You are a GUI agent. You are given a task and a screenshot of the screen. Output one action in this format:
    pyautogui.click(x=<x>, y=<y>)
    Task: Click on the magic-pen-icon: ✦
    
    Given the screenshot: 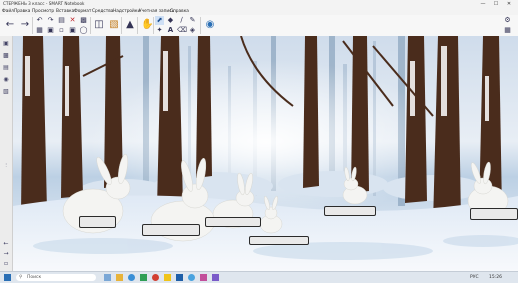 What is the action you would take?
    pyautogui.click(x=159, y=30)
    